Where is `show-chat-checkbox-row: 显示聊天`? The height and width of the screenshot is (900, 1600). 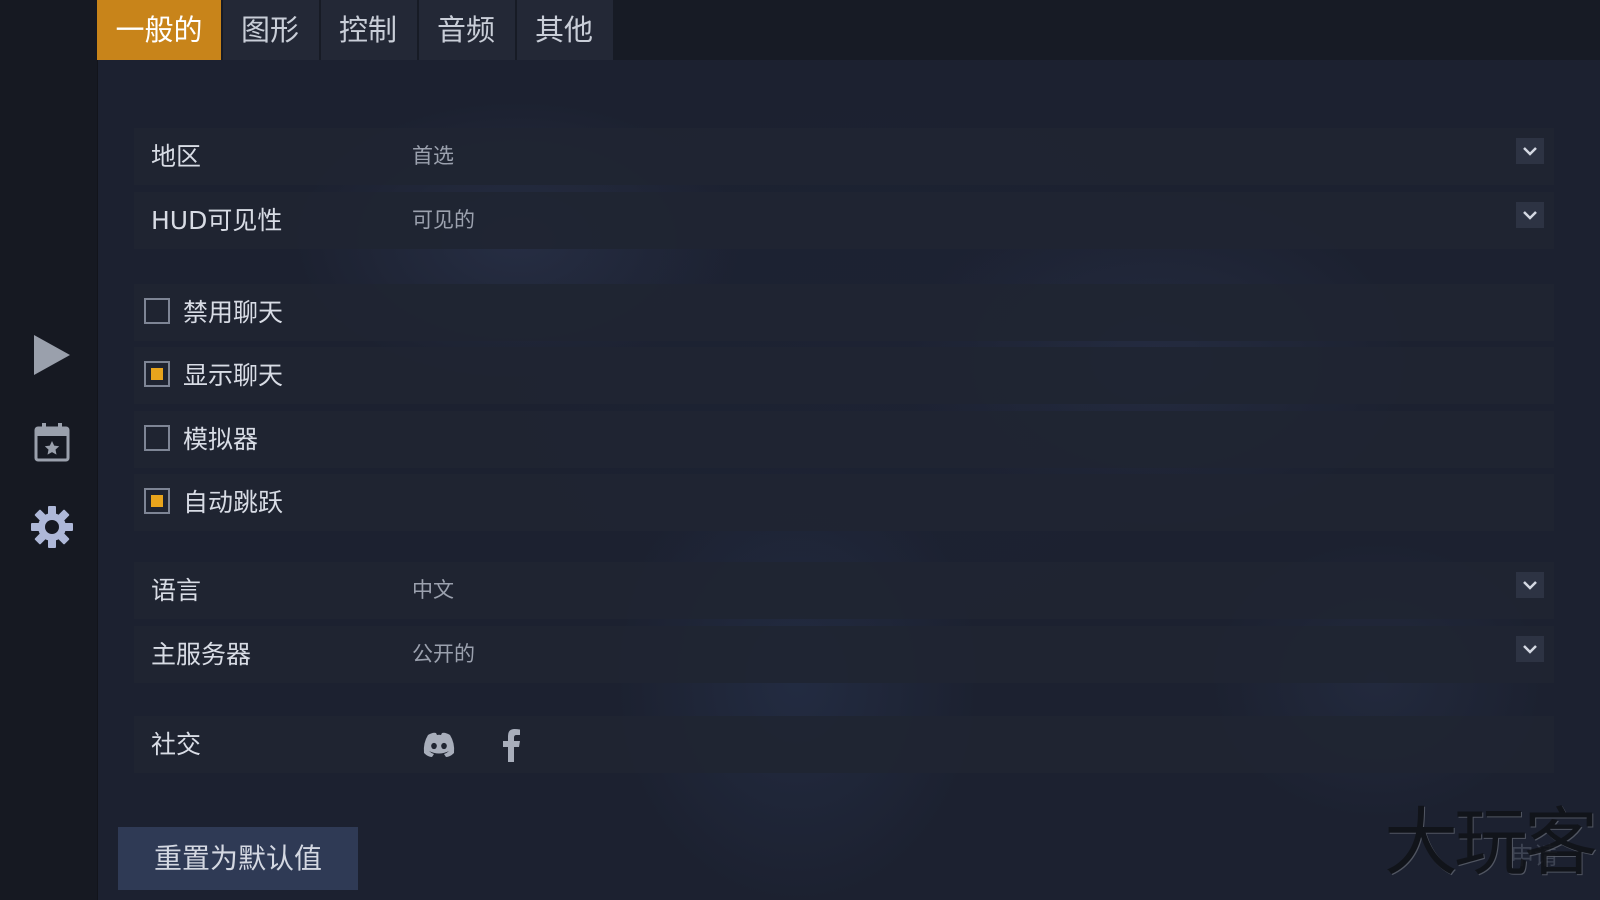 show-chat-checkbox-row: 显示聊天 is located at coordinates (844, 375).